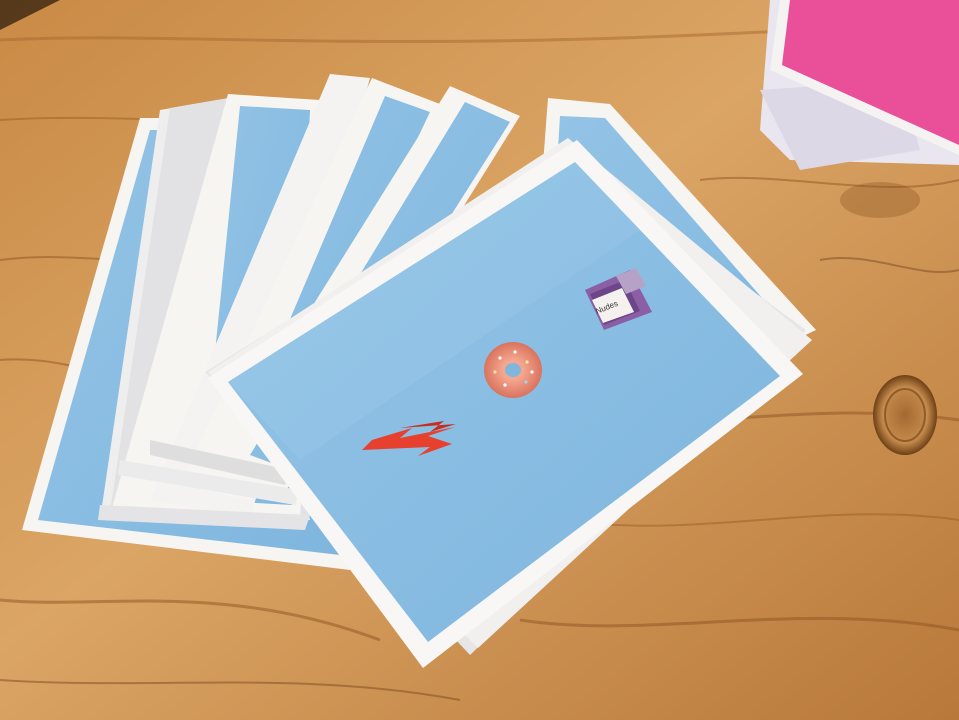  Describe the element at coordinates (513, 370) in the screenshot. I see `donut-icon` at that location.